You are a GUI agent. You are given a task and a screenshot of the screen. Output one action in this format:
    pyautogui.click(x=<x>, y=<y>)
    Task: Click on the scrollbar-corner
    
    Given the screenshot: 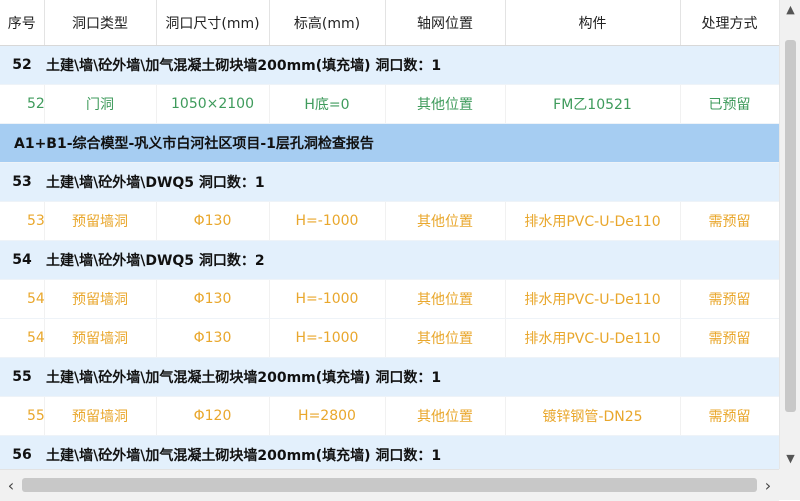 What is the action you would take?
    pyautogui.click(x=789, y=484)
    